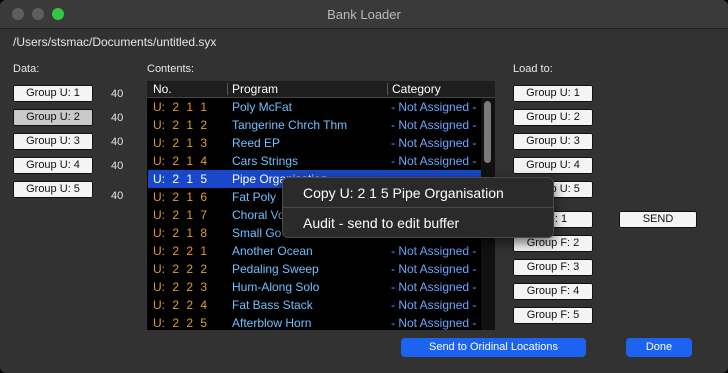 The image size is (728, 373). Describe the element at coordinates (553, 315) in the screenshot. I see `load-to-group-button: Group F: 5` at that location.